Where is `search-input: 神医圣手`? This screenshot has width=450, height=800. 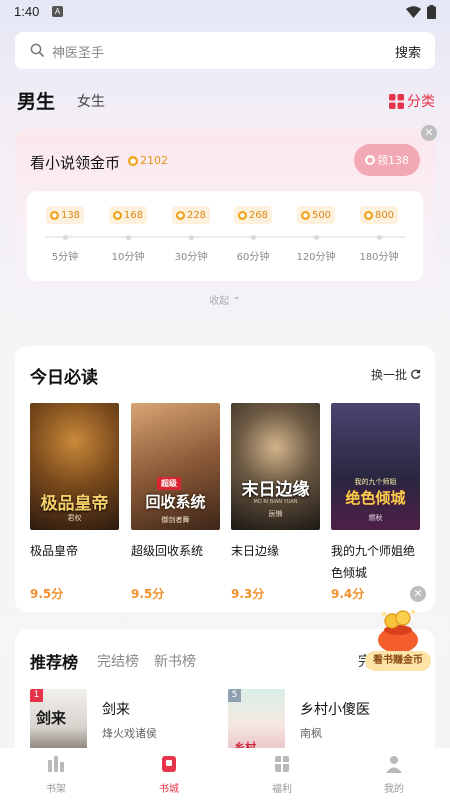 search-input: 神医圣手 is located at coordinates (78, 51).